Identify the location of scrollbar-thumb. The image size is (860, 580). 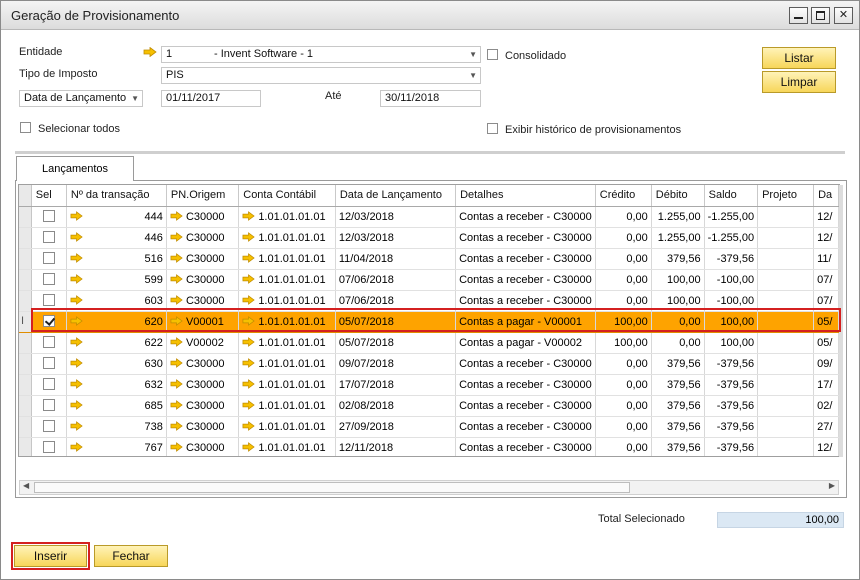
(332, 487).